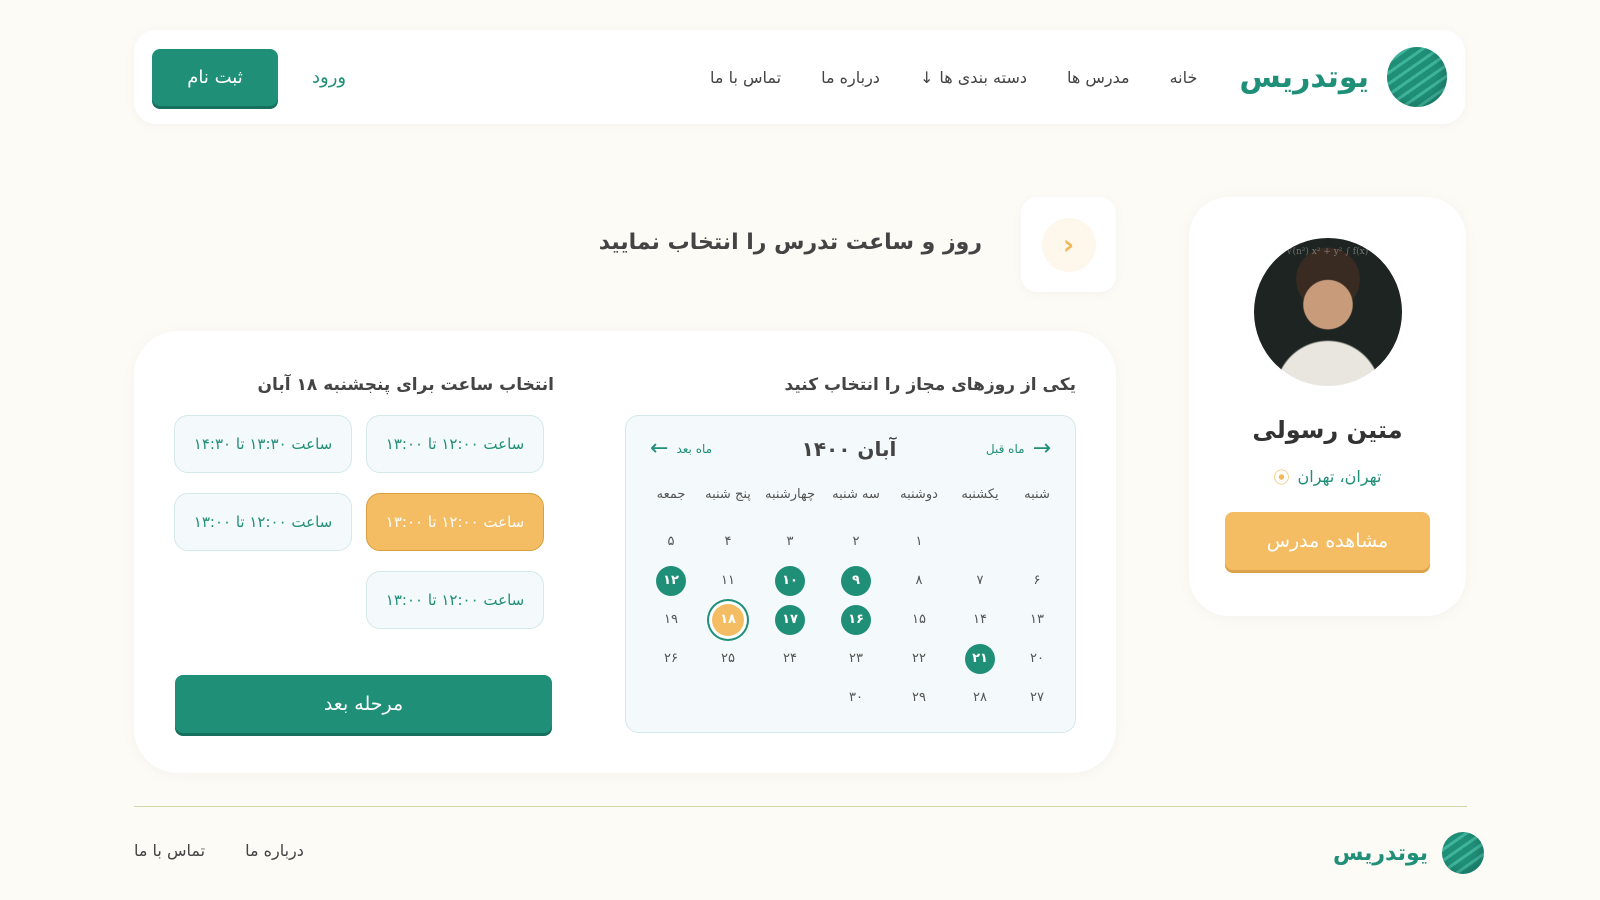 Image resolution: width=1600 pixels, height=900 pixels. What do you see at coordinates (1327, 312) in the screenshot?
I see `teacher-avatar` at bounding box center [1327, 312].